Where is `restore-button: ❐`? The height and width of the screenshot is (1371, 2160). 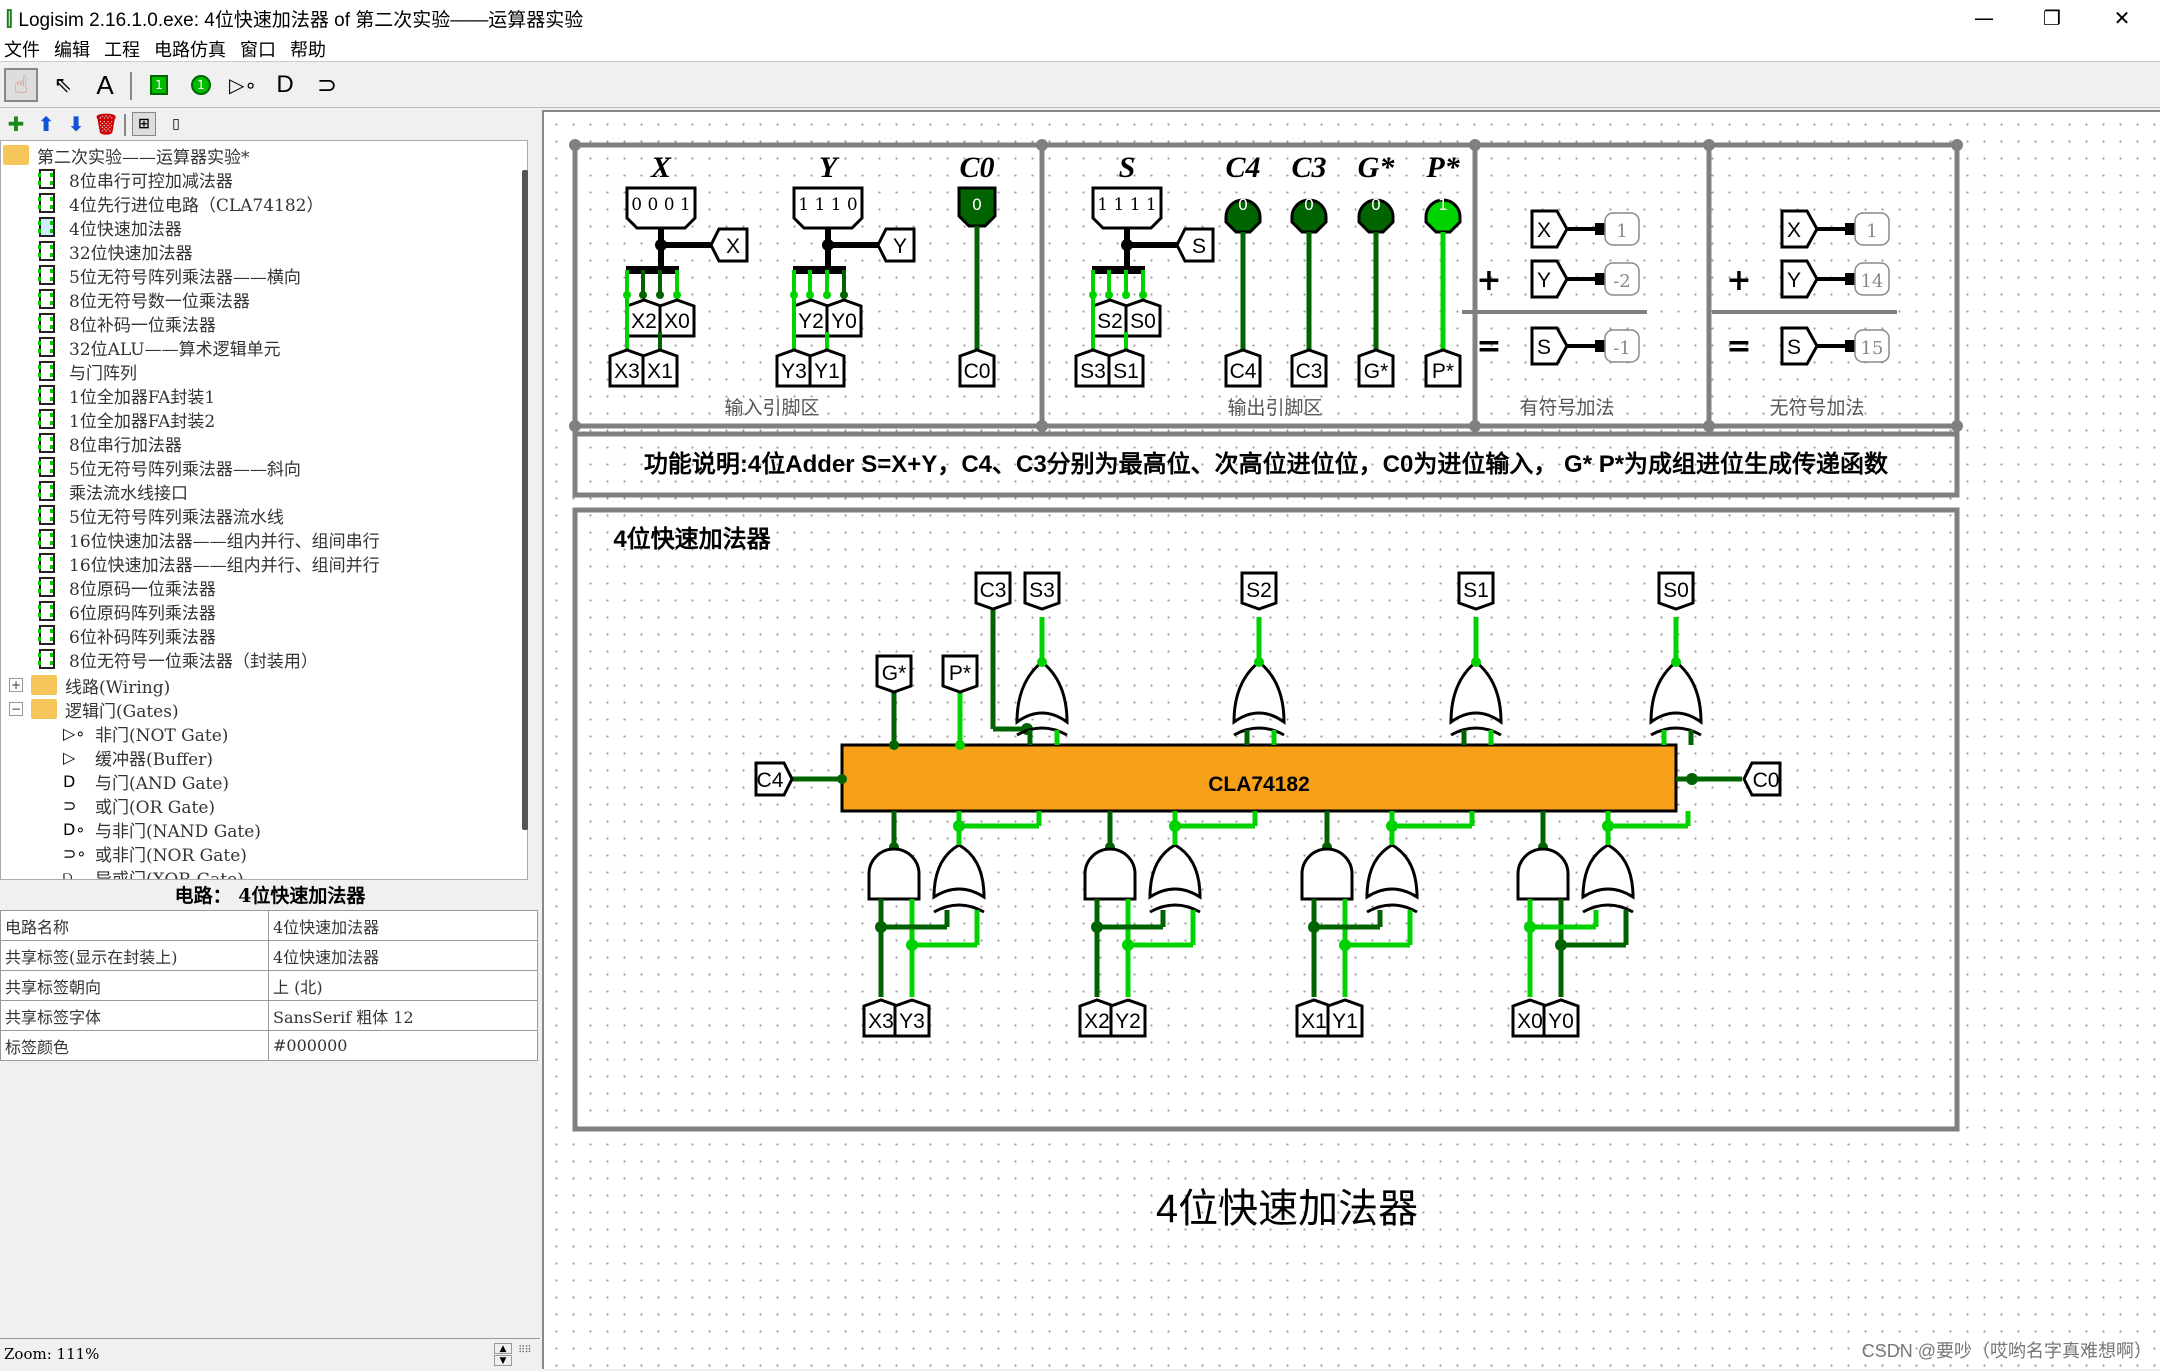
restore-button: ❐ is located at coordinates (2052, 18).